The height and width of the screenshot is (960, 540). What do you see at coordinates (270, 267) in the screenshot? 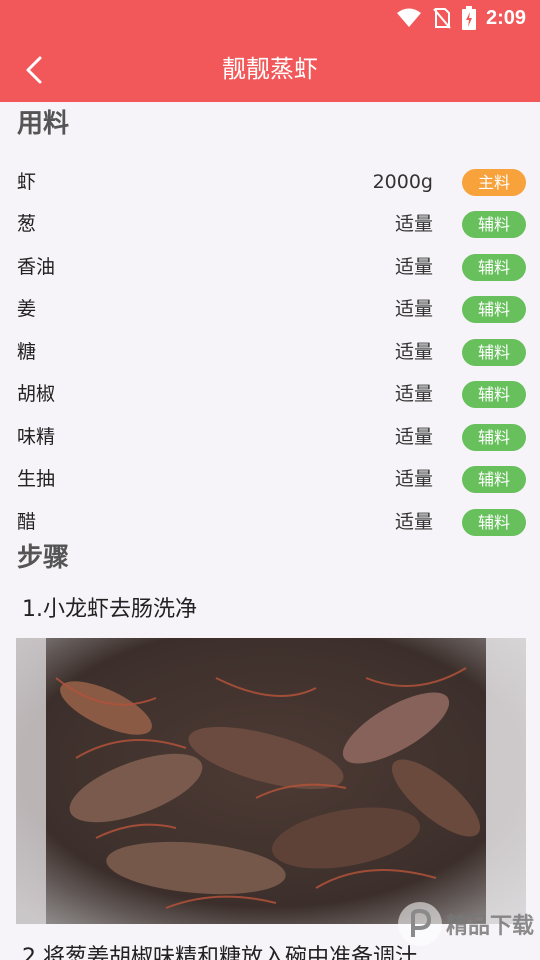
I see `ingredient-row: 香油 适量 辅料` at bounding box center [270, 267].